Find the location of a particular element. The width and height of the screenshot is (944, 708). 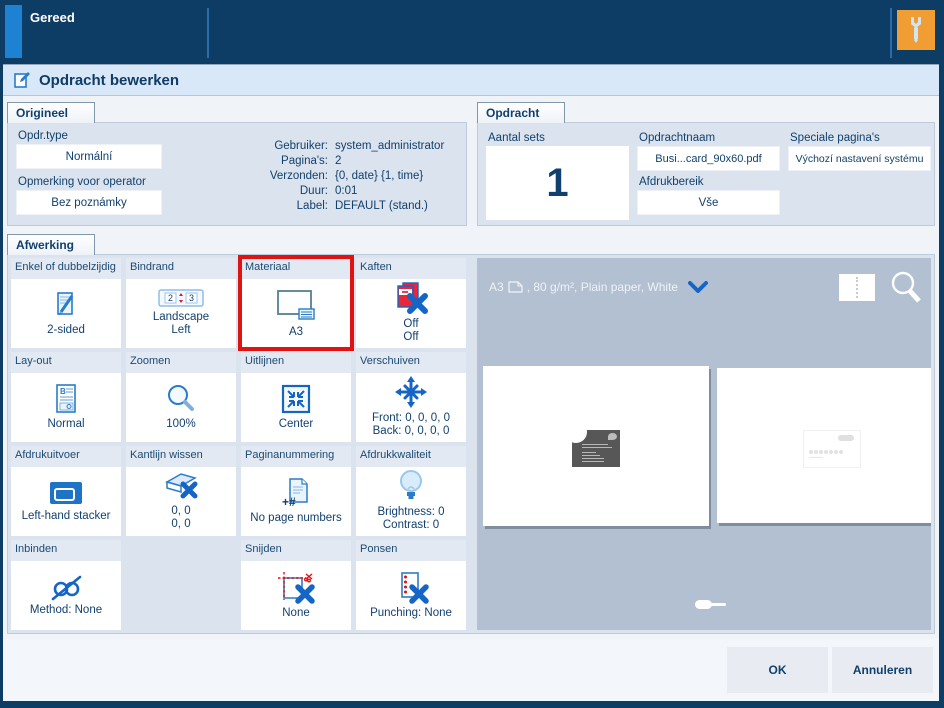

tile-zoomen: Zoomen 100% is located at coordinates (181, 397).